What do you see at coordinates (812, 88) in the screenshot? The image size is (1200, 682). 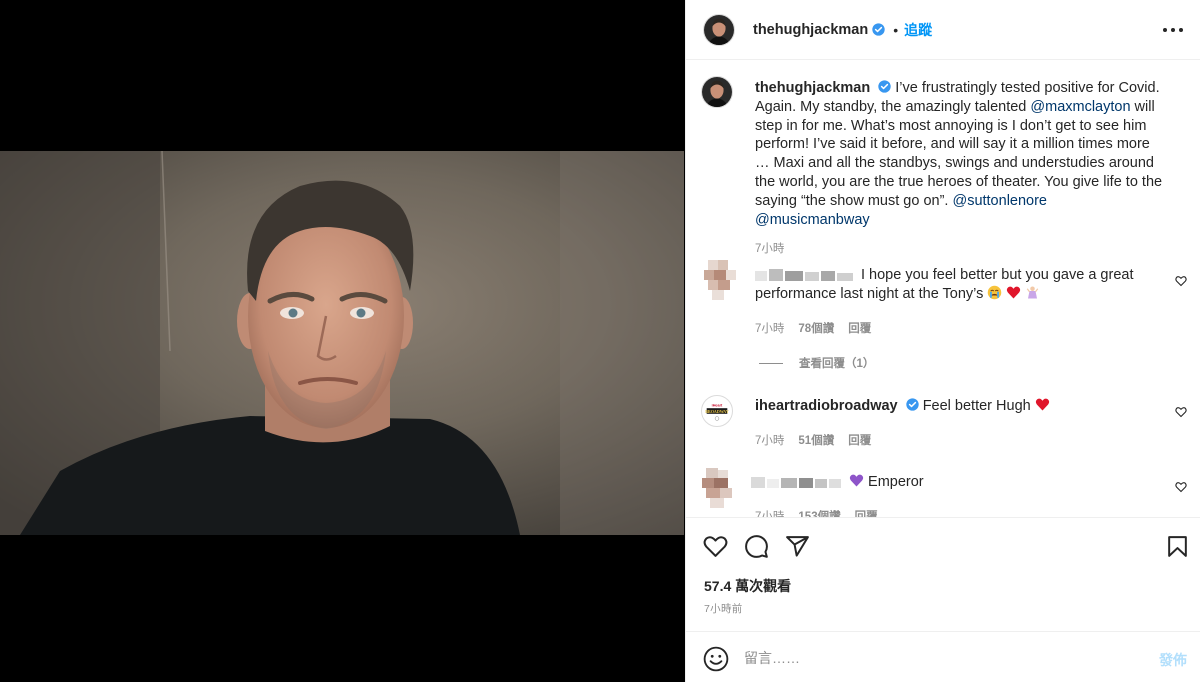 I see `caption-username: thehughjackman` at bounding box center [812, 88].